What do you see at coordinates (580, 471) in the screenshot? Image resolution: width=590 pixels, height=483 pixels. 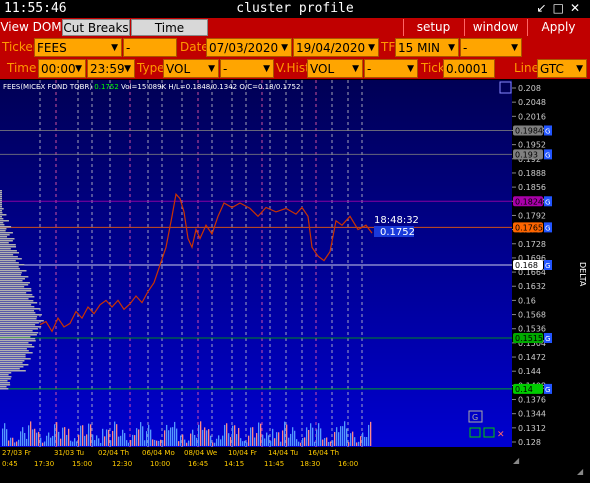 I see `corner-resize-icon: ◢` at bounding box center [580, 471].